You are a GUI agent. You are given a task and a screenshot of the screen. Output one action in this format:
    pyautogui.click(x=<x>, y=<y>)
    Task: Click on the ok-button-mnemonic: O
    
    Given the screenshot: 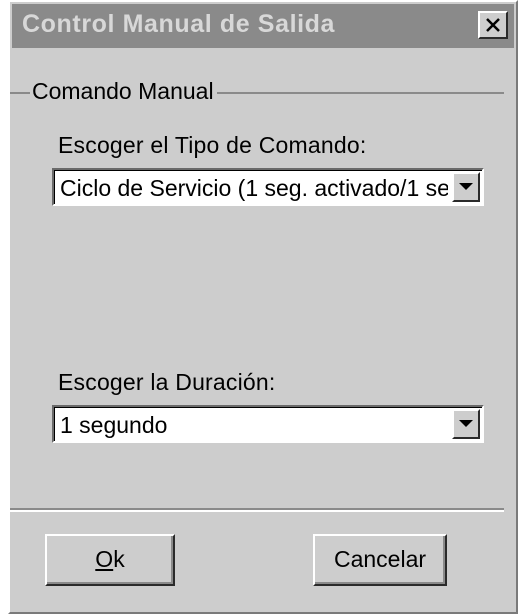 What is the action you would take?
    pyautogui.click(x=104, y=559)
    